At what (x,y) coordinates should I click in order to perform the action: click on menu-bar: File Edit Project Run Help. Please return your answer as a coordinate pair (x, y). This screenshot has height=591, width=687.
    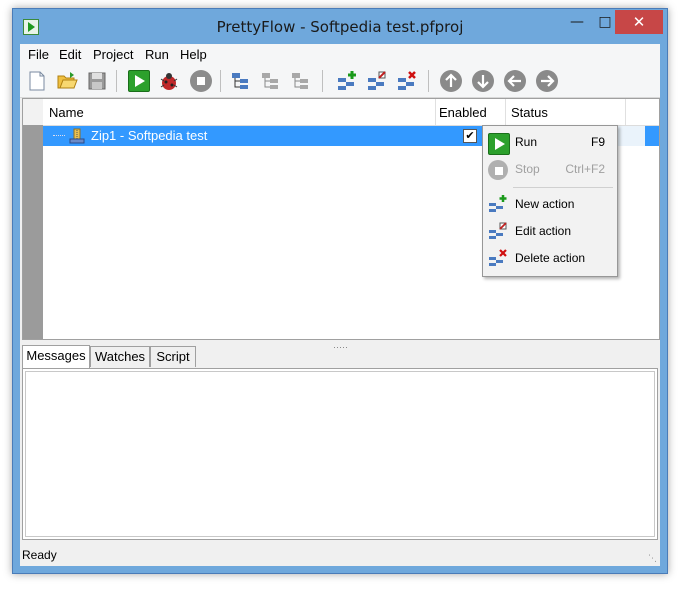
    Looking at the image, I should click on (340, 54).